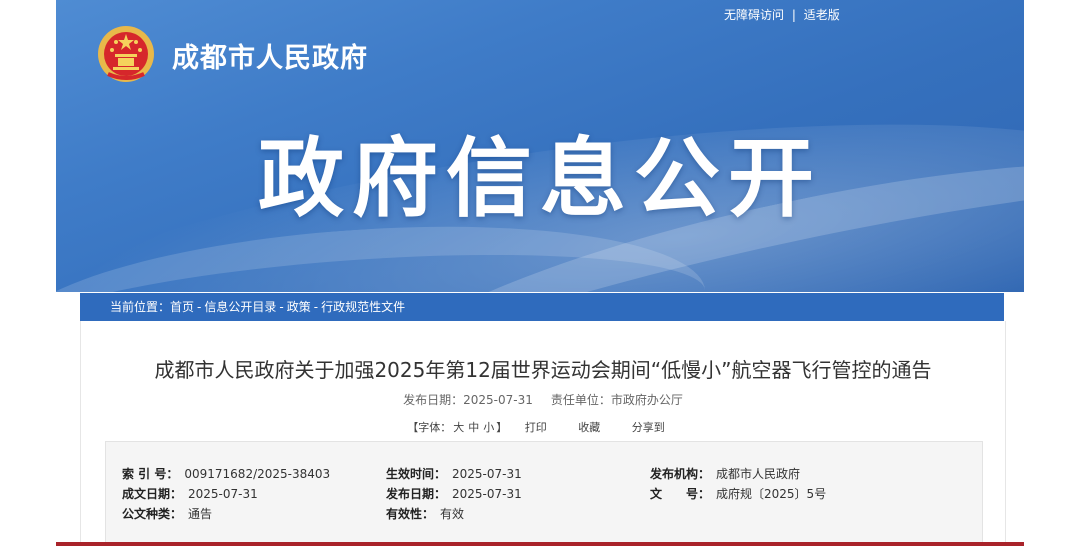 Image resolution: width=1080 pixels, height=560 pixels. Describe the element at coordinates (580, 400) in the screenshot. I see `responsible-unit-label: 责任单位：` at that location.